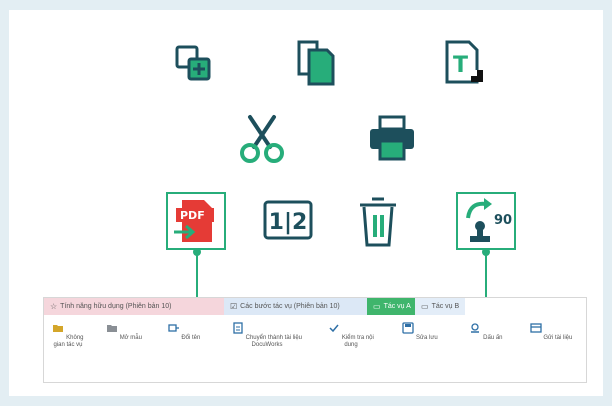  What do you see at coordinates (58, 328) in the screenshot?
I see `folder-icon` at bounding box center [58, 328].